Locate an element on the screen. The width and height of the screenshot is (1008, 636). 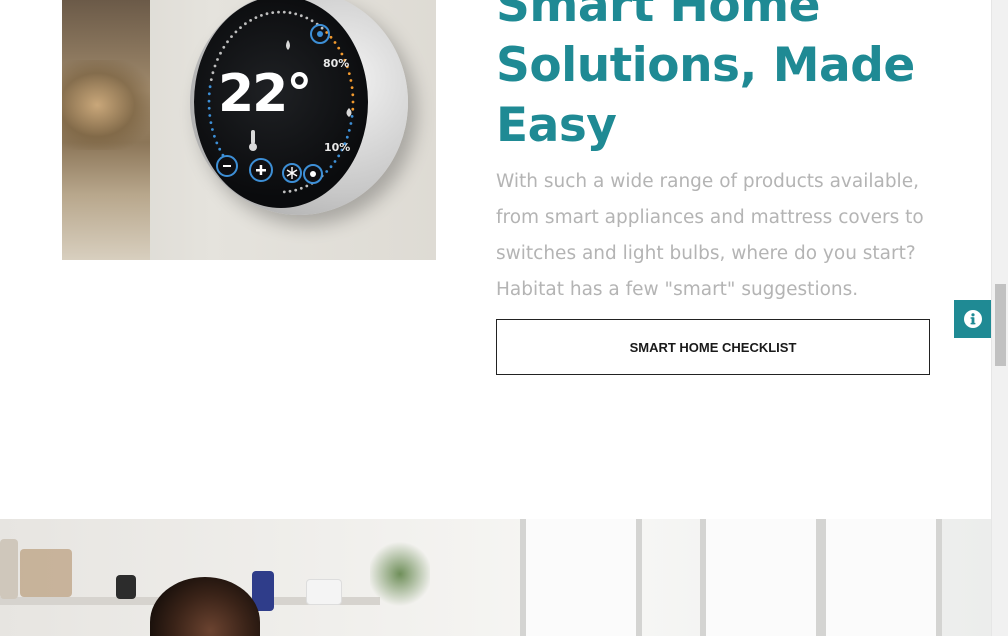
plus-icon is located at coordinates (261, 170).